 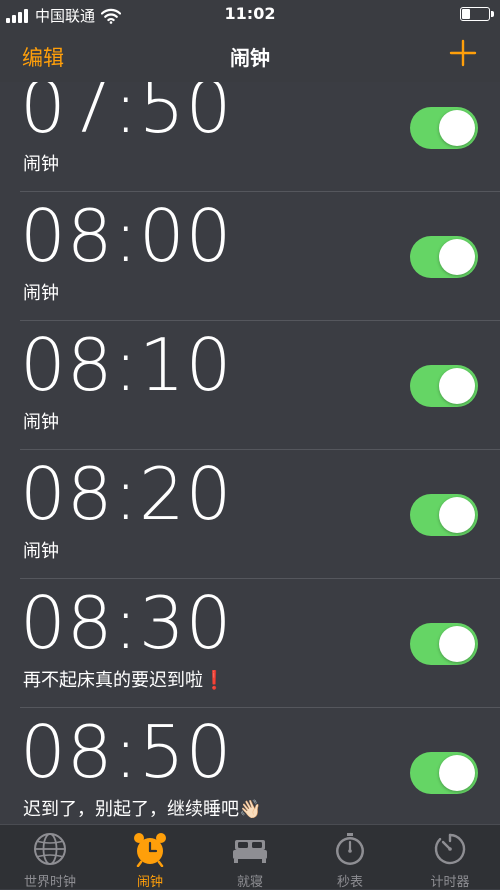 What do you see at coordinates (250, 766) in the screenshot?
I see `alarm-row: 08:50 迟到了，别起了，继续睡吧👋🏻` at bounding box center [250, 766].